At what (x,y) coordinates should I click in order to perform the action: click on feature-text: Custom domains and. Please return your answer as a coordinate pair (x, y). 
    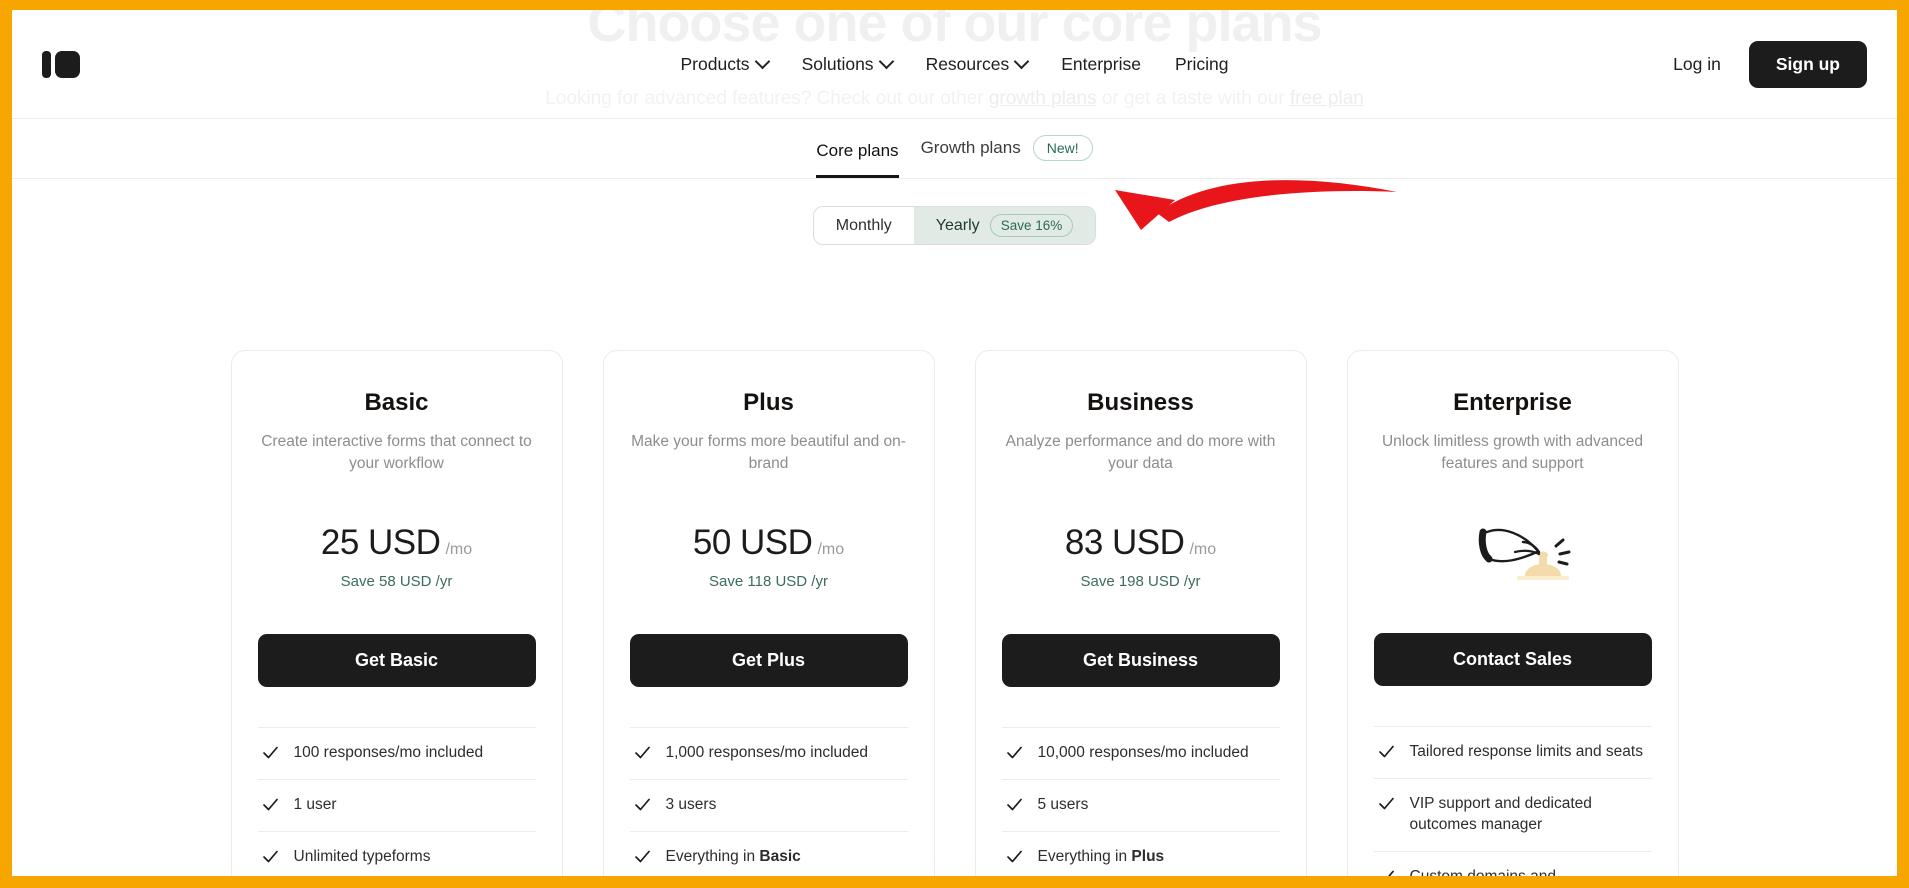
    Looking at the image, I should click on (1483, 871).